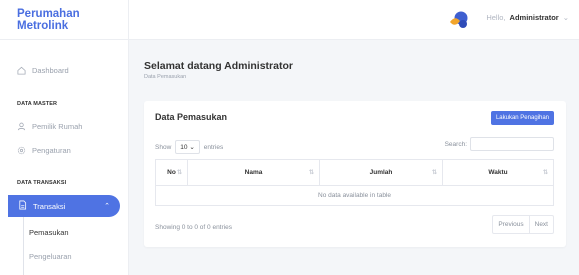 Image resolution: width=579 pixels, height=275 pixels. Describe the element at coordinates (534, 17) in the screenshot. I see `username: Administrator` at that location.